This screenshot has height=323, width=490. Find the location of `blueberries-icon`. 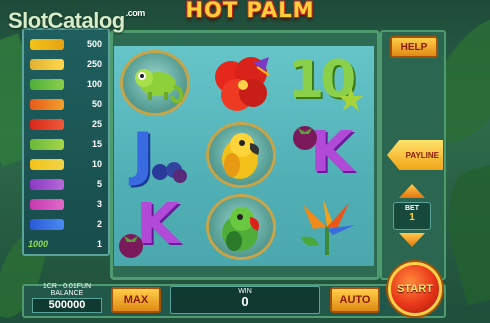

blueberries-icon is located at coordinates (169, 172).